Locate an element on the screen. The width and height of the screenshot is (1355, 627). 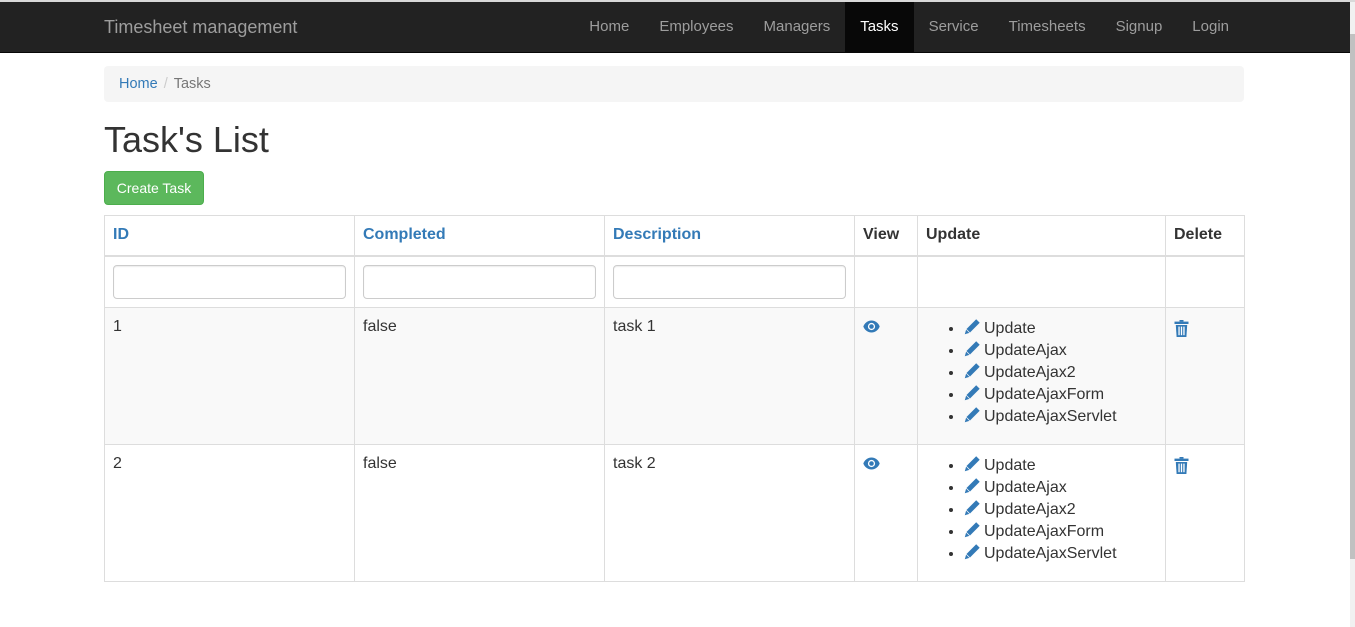
cell-description: task 1 is located at coordinates (729, 376).